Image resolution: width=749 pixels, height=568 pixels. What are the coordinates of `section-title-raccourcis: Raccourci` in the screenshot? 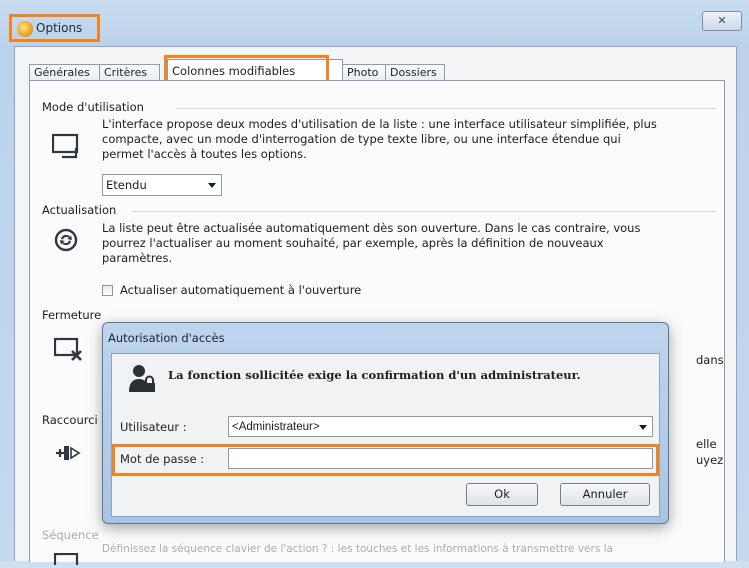 It's located at (70, 420).